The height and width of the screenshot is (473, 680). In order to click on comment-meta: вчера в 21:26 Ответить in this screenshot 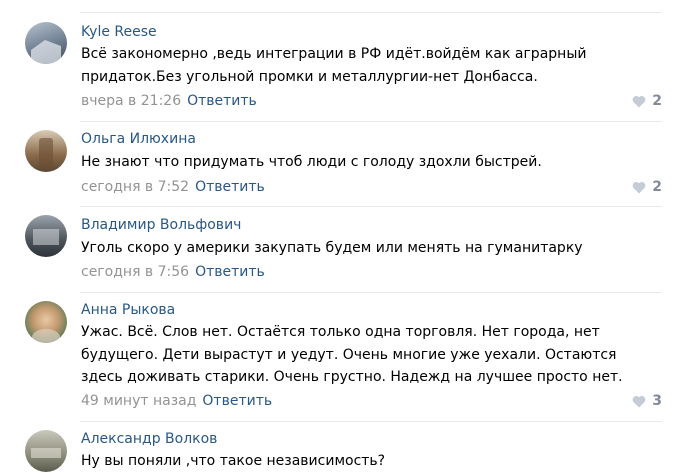, I will do `click(169, 101)`.